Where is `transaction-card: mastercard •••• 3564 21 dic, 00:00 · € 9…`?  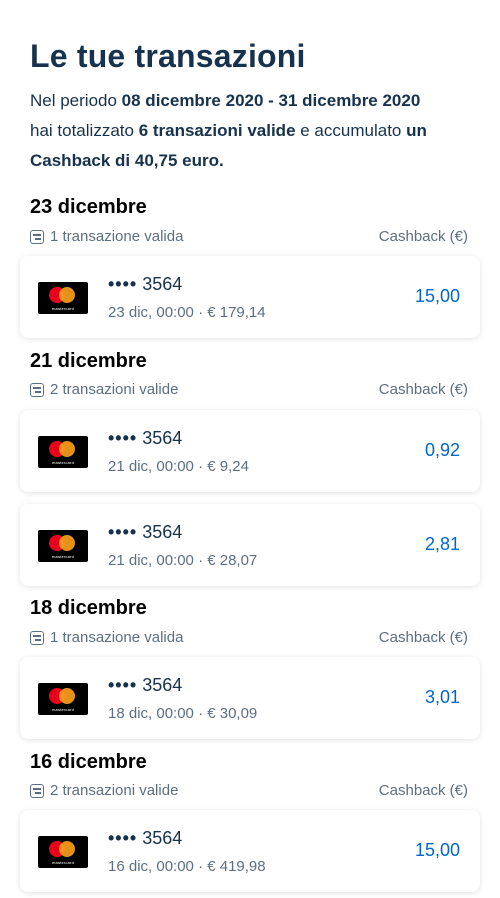 transaction-card: mastercard •••• 3564 21 dic, 00:00 · € 9… is located at coordinates (250, 451).